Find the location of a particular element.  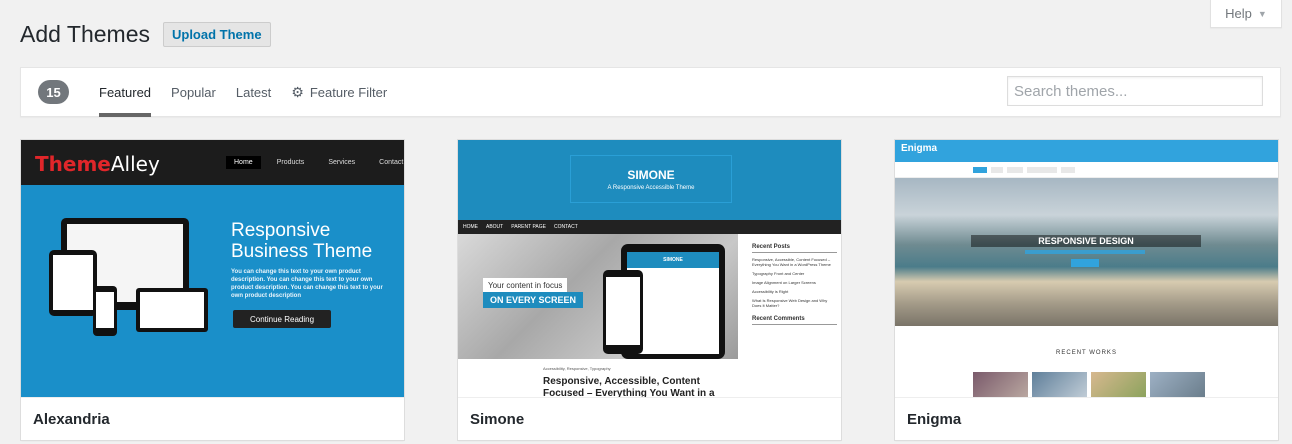

tab-label: Feature Filter is located at coordinates (348, 92).